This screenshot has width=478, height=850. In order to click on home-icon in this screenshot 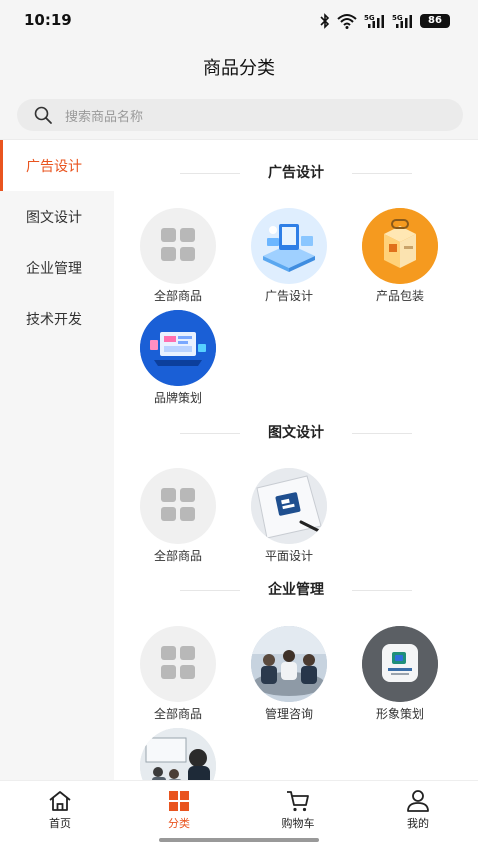, I will do `click(60, 801)`.